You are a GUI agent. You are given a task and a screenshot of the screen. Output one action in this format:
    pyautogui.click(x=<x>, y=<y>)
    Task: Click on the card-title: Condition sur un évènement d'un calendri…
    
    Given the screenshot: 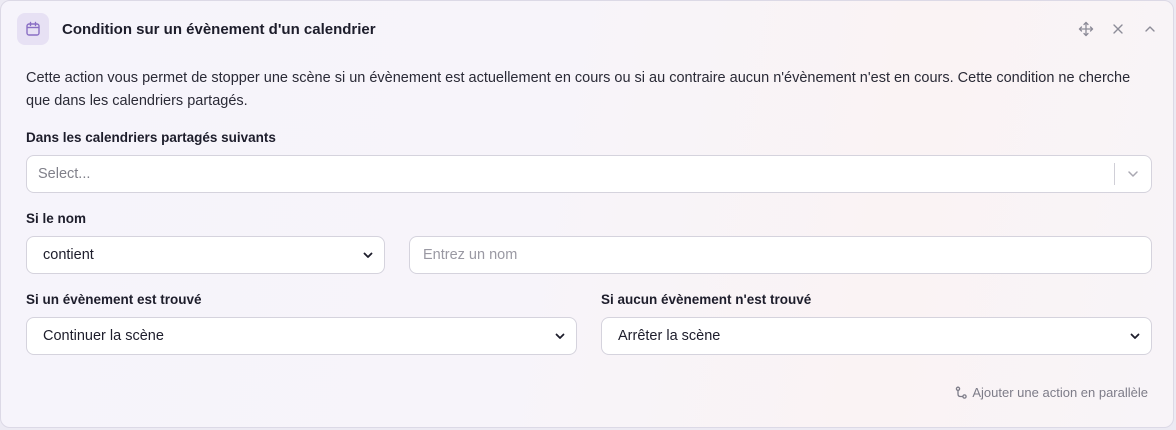 What is the action you would take?
    pyautogui.click(x=219, y=29)
    